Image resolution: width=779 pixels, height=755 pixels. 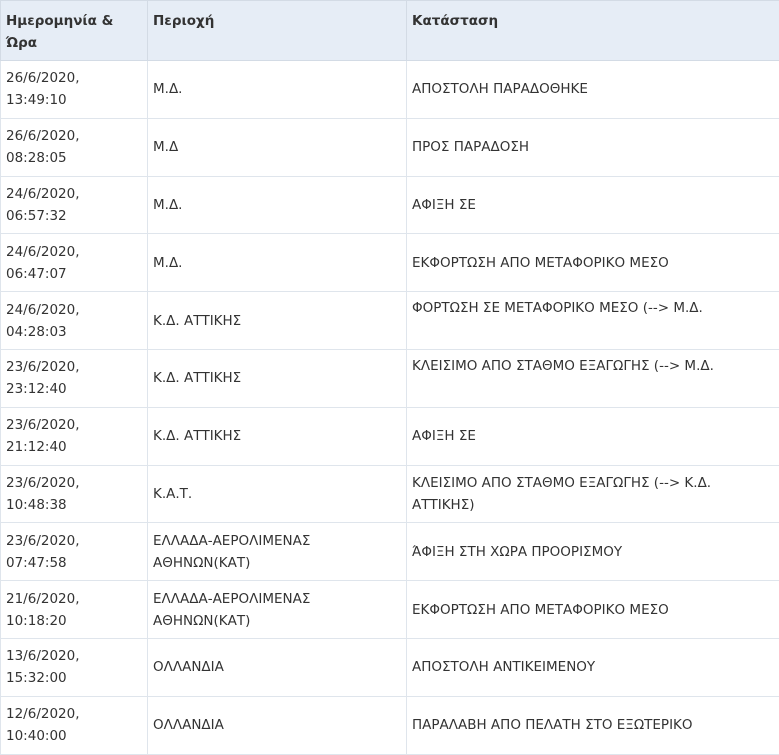 I want to click on time-text: 07:47:58, so click(x=36, y=563).